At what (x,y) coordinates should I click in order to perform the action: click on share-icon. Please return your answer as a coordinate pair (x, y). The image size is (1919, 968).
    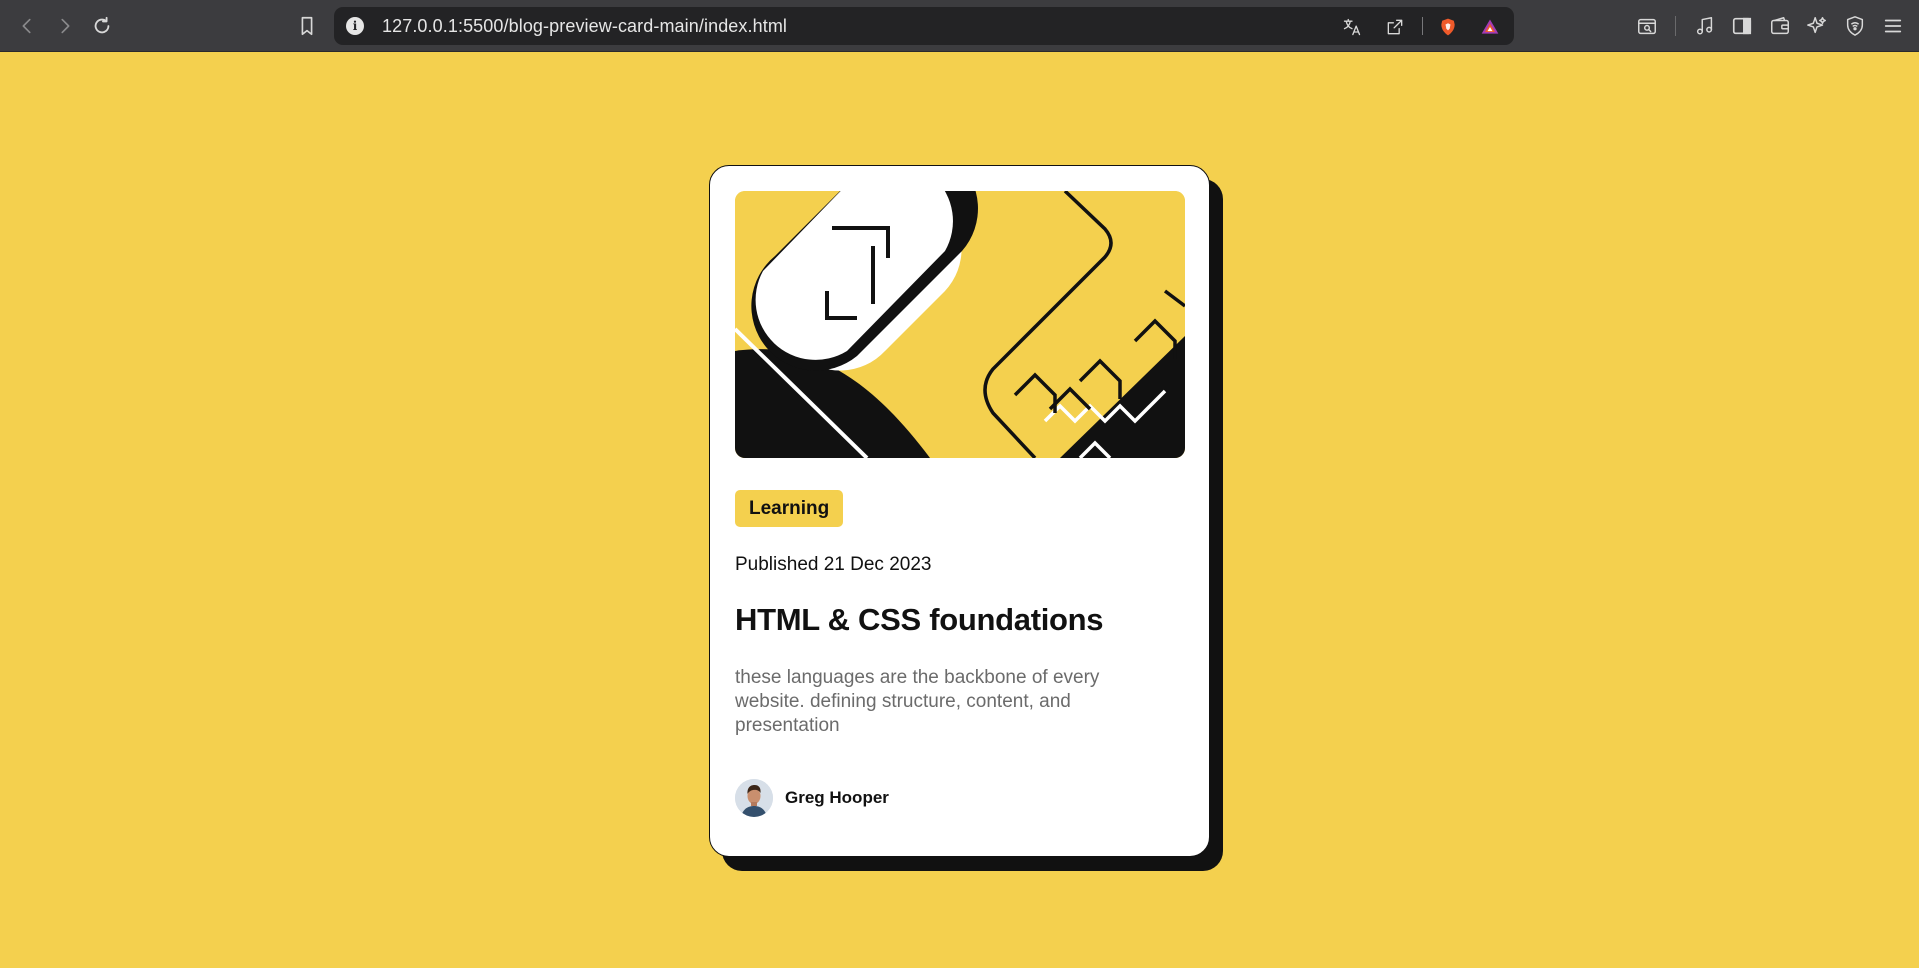
    Looking at the image, I should click on (1395, 27).